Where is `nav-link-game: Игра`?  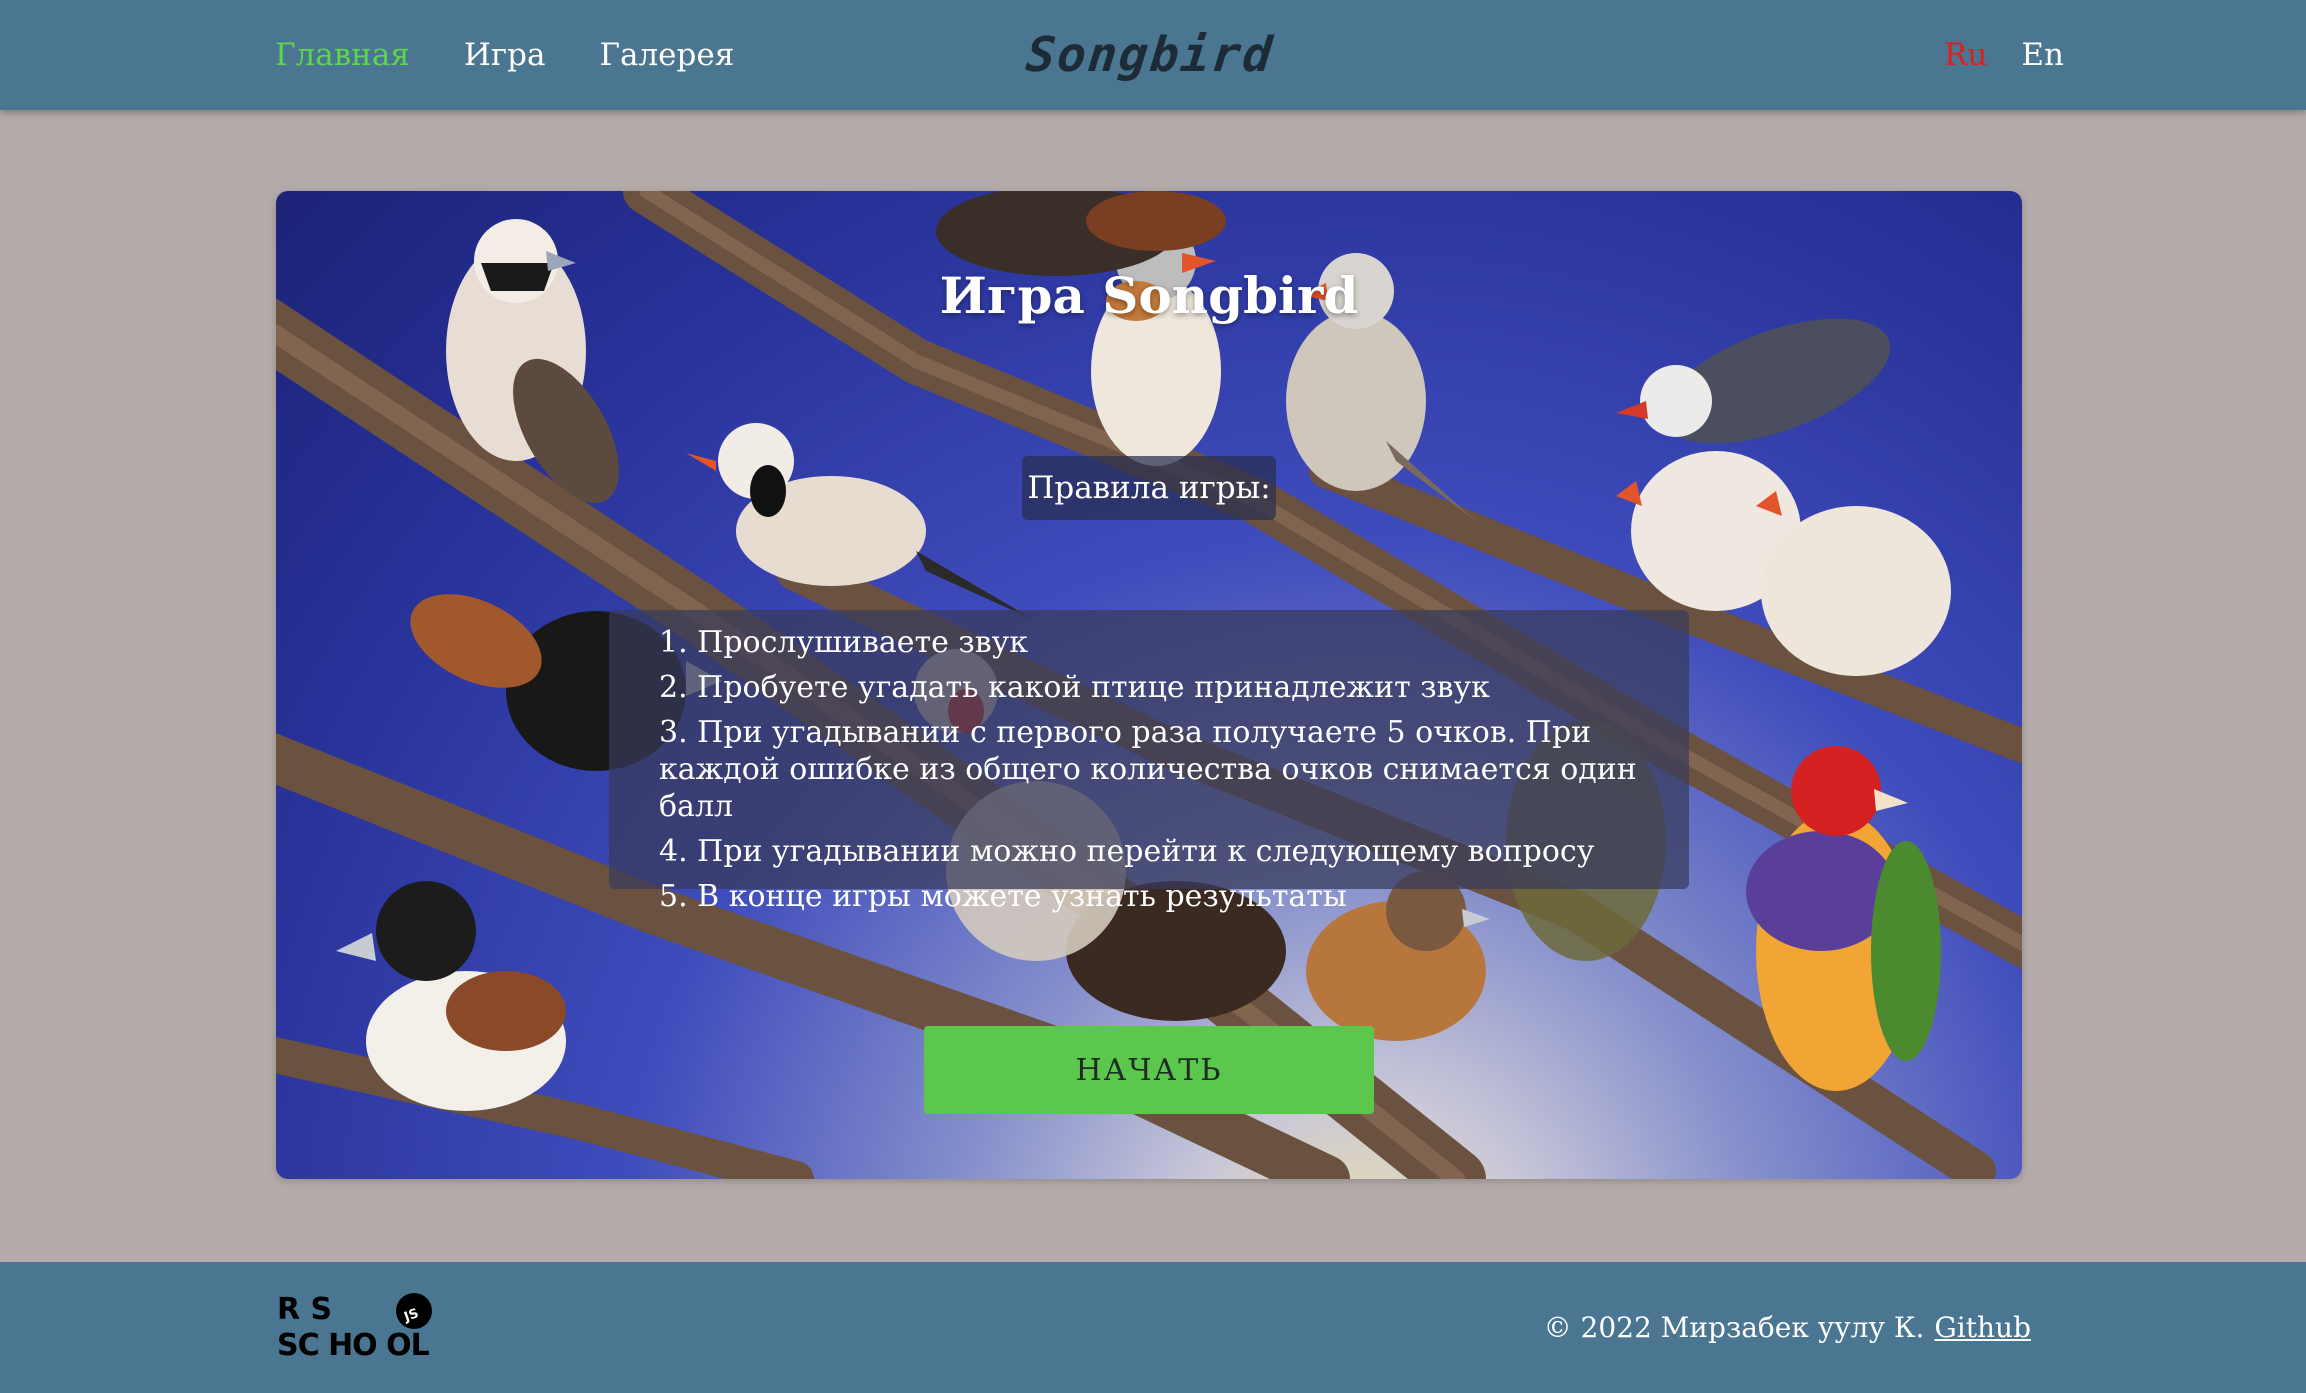
nav-link-game: Игра is located at coordinates (505, 55).